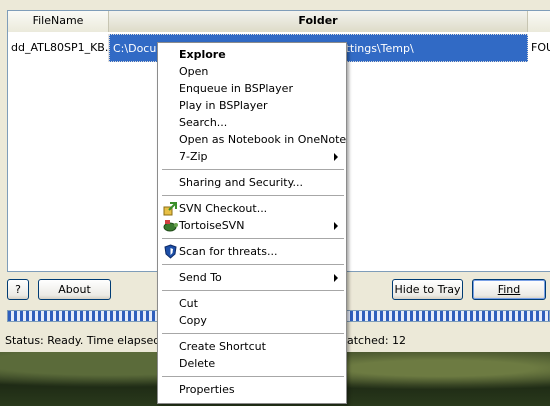 The height and width of the screenshot is (406, 550). Describe the element at coordinates (236, 88) in the screenshot. I see `menu-item-label: Enqueue in BSPlayer` at that location.